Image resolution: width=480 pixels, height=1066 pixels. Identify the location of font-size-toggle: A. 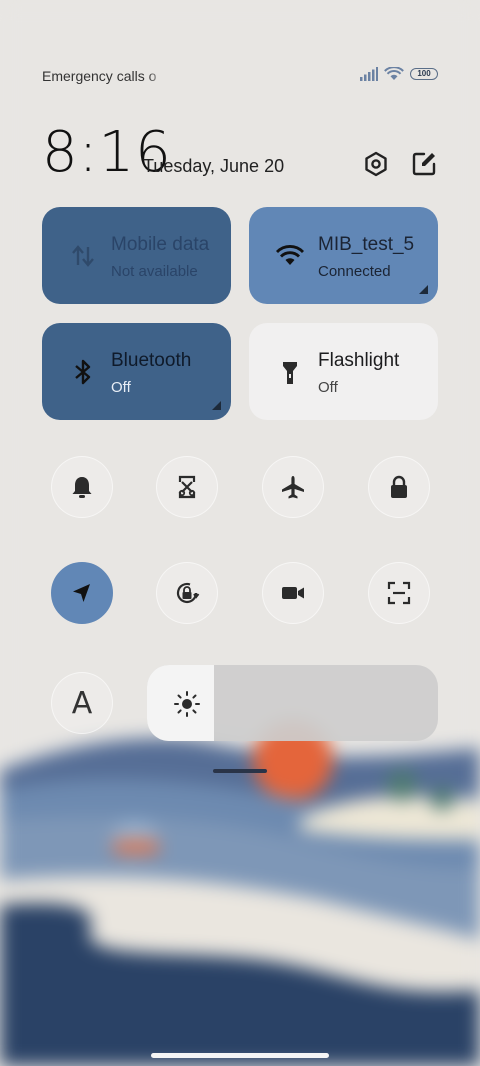
(82, 703).